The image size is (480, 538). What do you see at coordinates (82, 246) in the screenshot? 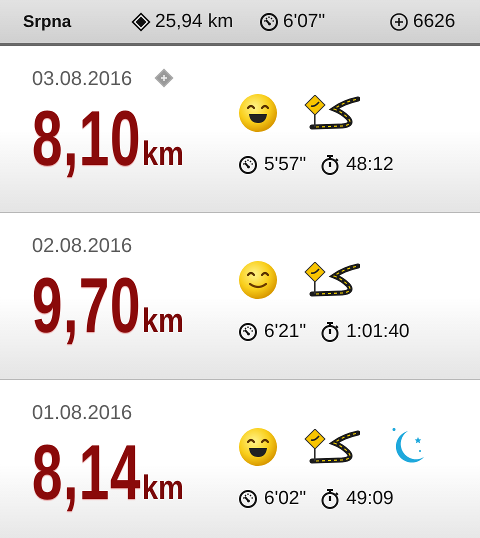
I see `run-date: 02.08.2016` at bounding box center [82, 246].